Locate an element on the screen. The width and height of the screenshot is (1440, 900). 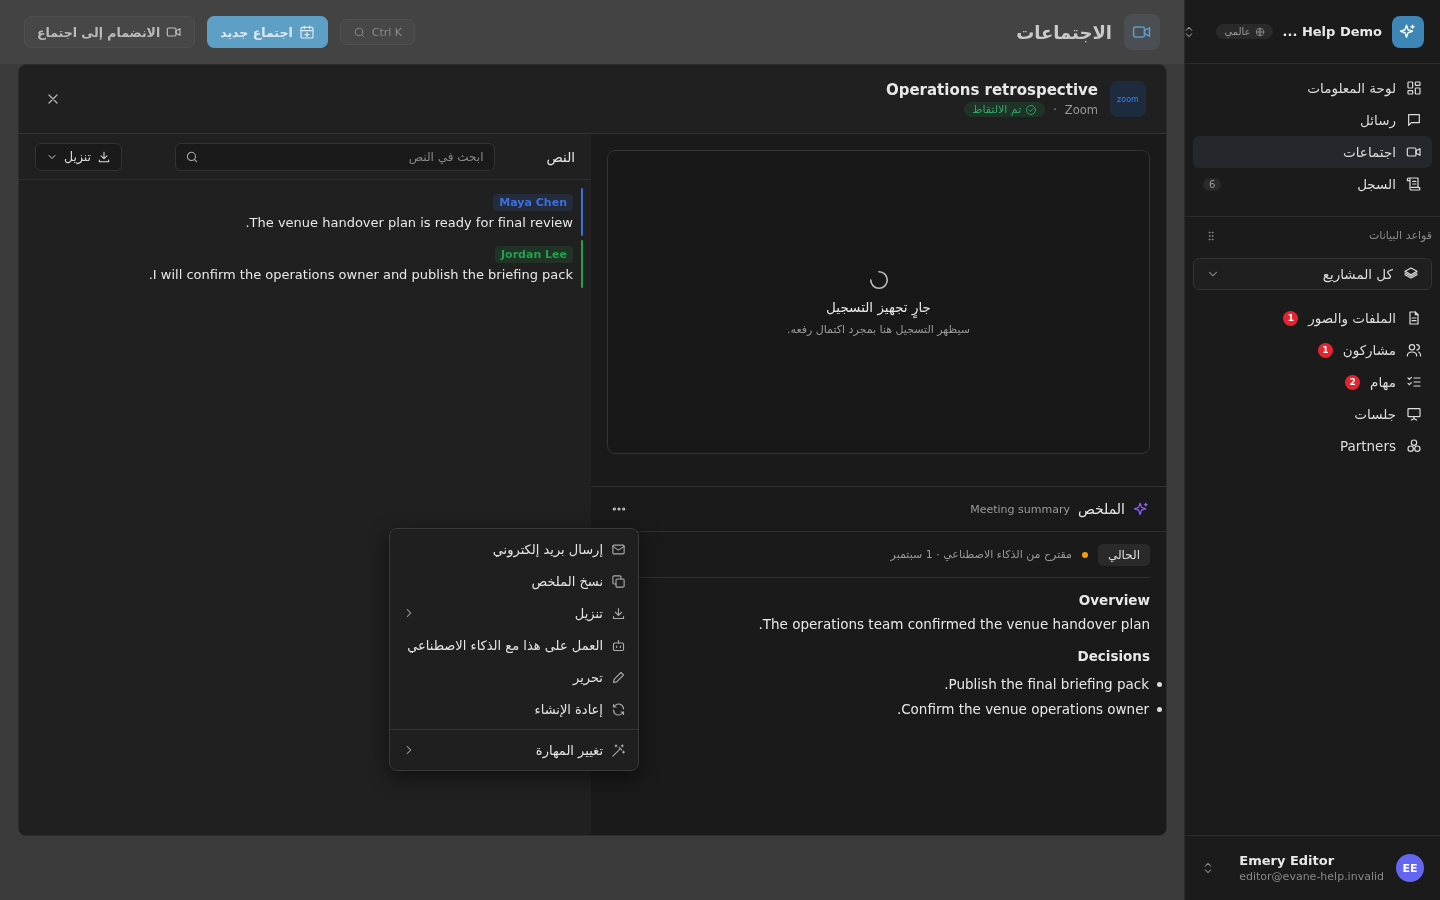
status-dot is located at coordinates (1084, 554).